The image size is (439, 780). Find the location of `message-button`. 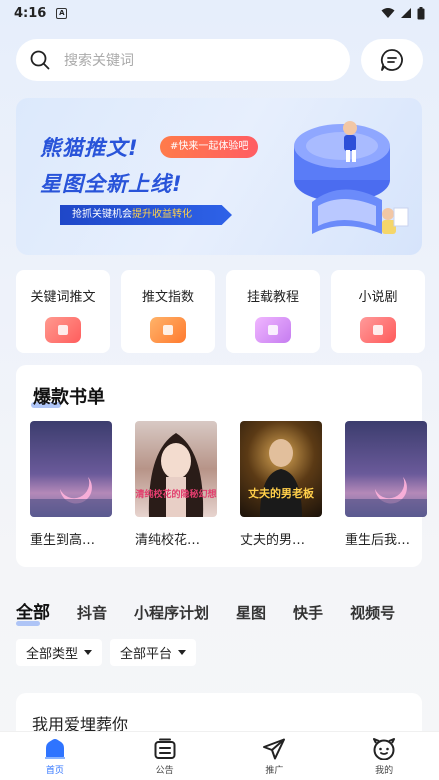

message-button is located at coordinates (392, 60).